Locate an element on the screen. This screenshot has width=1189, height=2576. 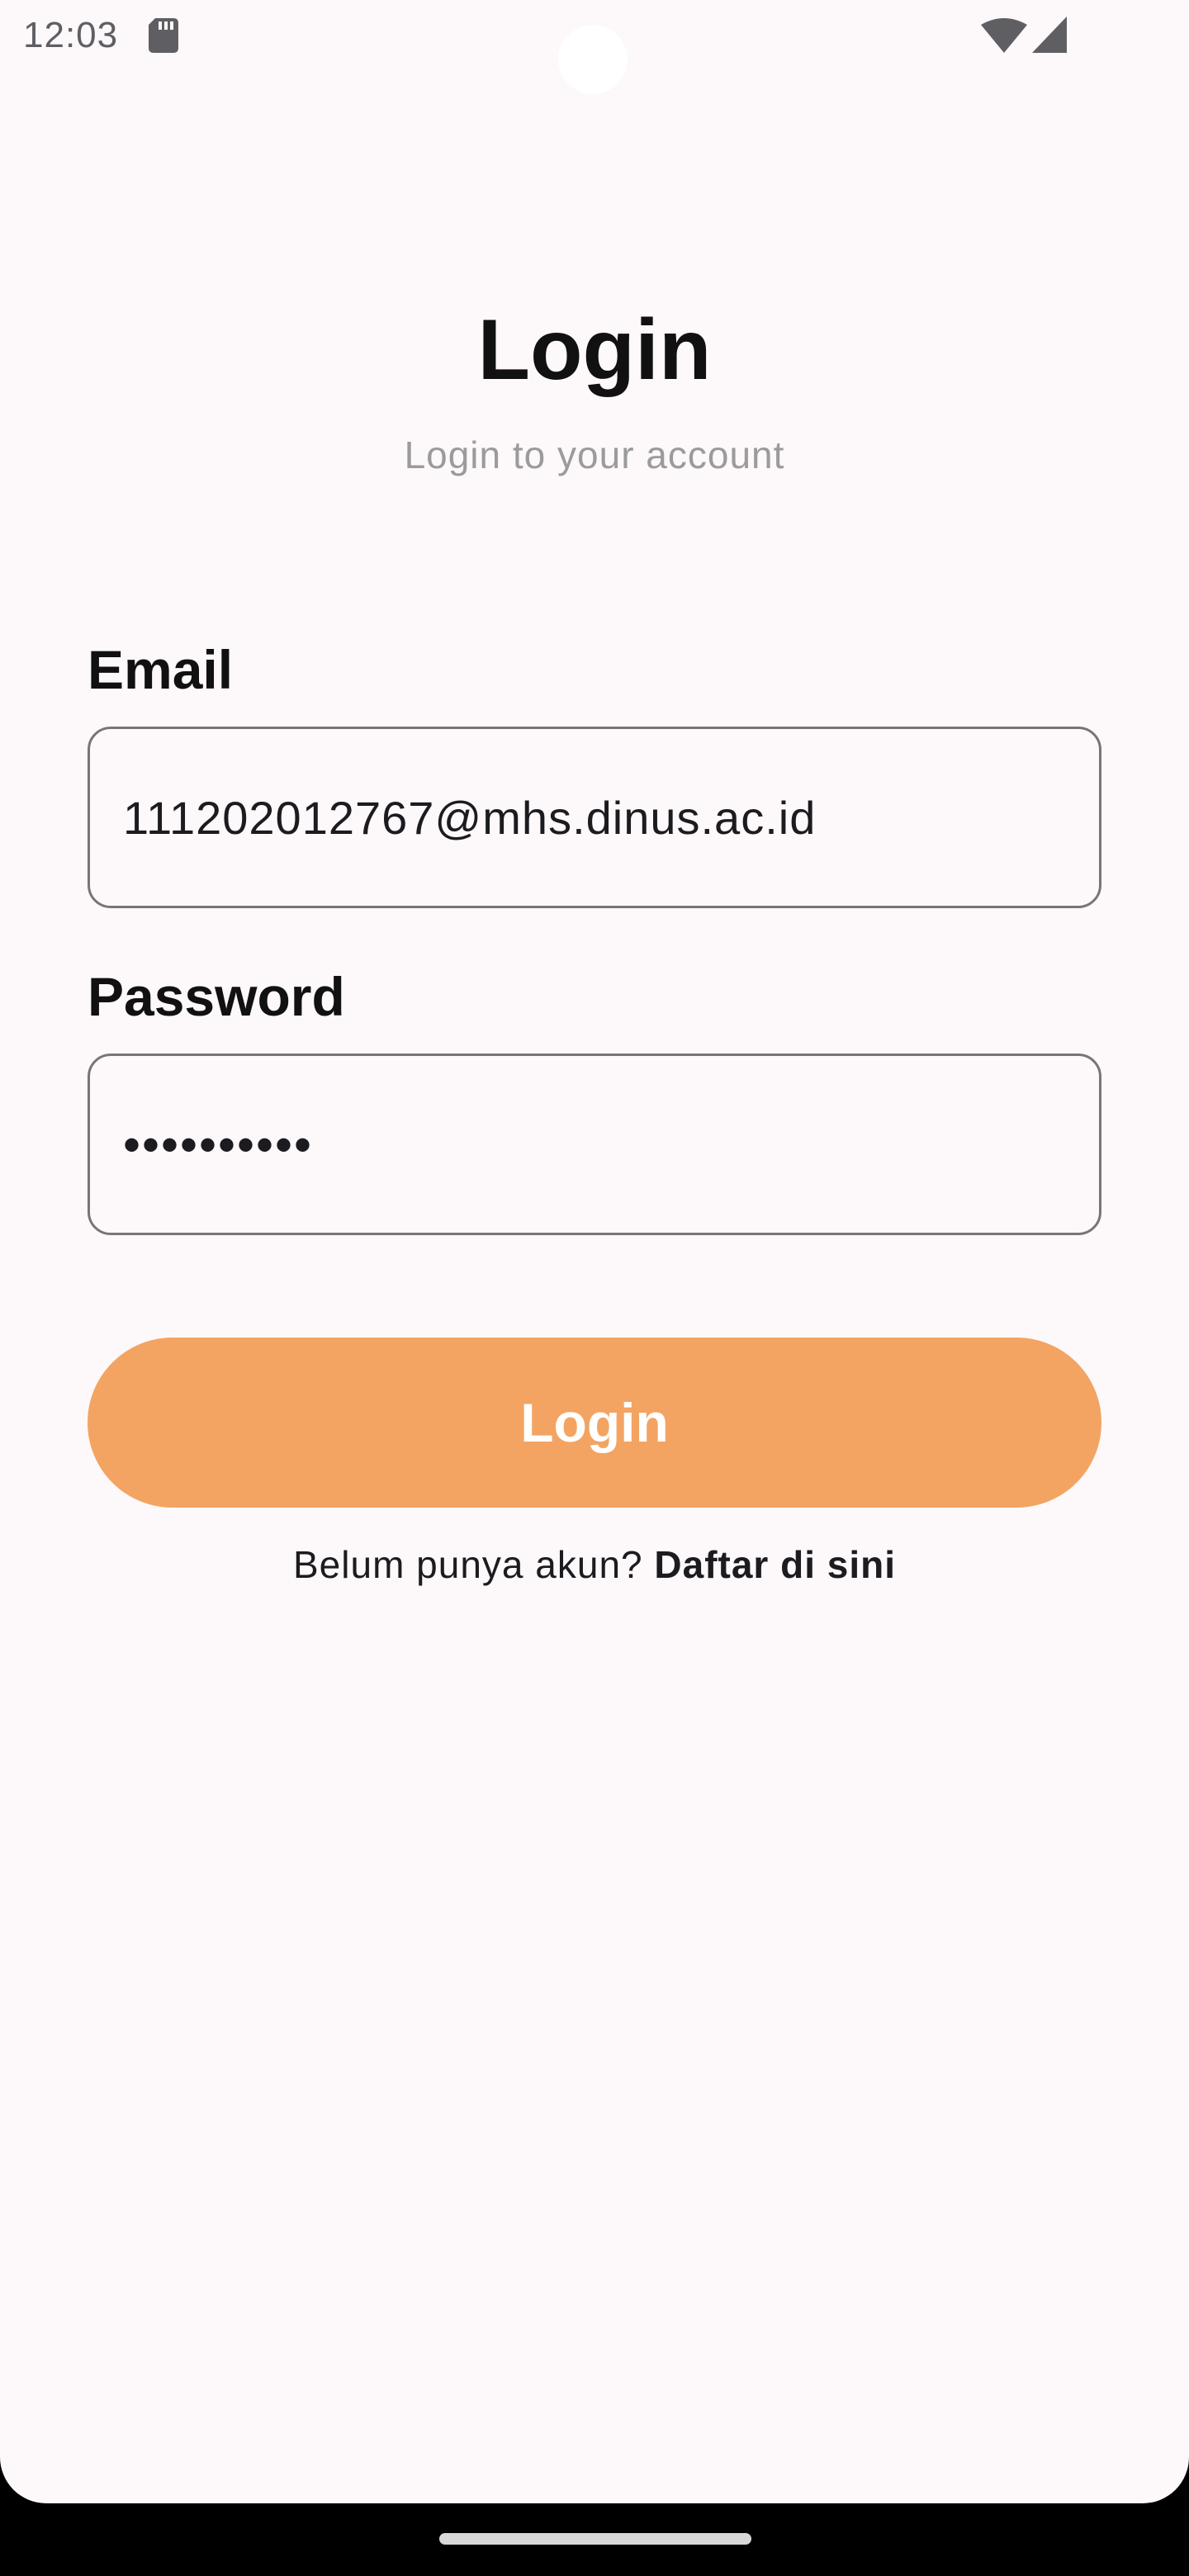
password-label: Password is located at coordinates (216, 996).